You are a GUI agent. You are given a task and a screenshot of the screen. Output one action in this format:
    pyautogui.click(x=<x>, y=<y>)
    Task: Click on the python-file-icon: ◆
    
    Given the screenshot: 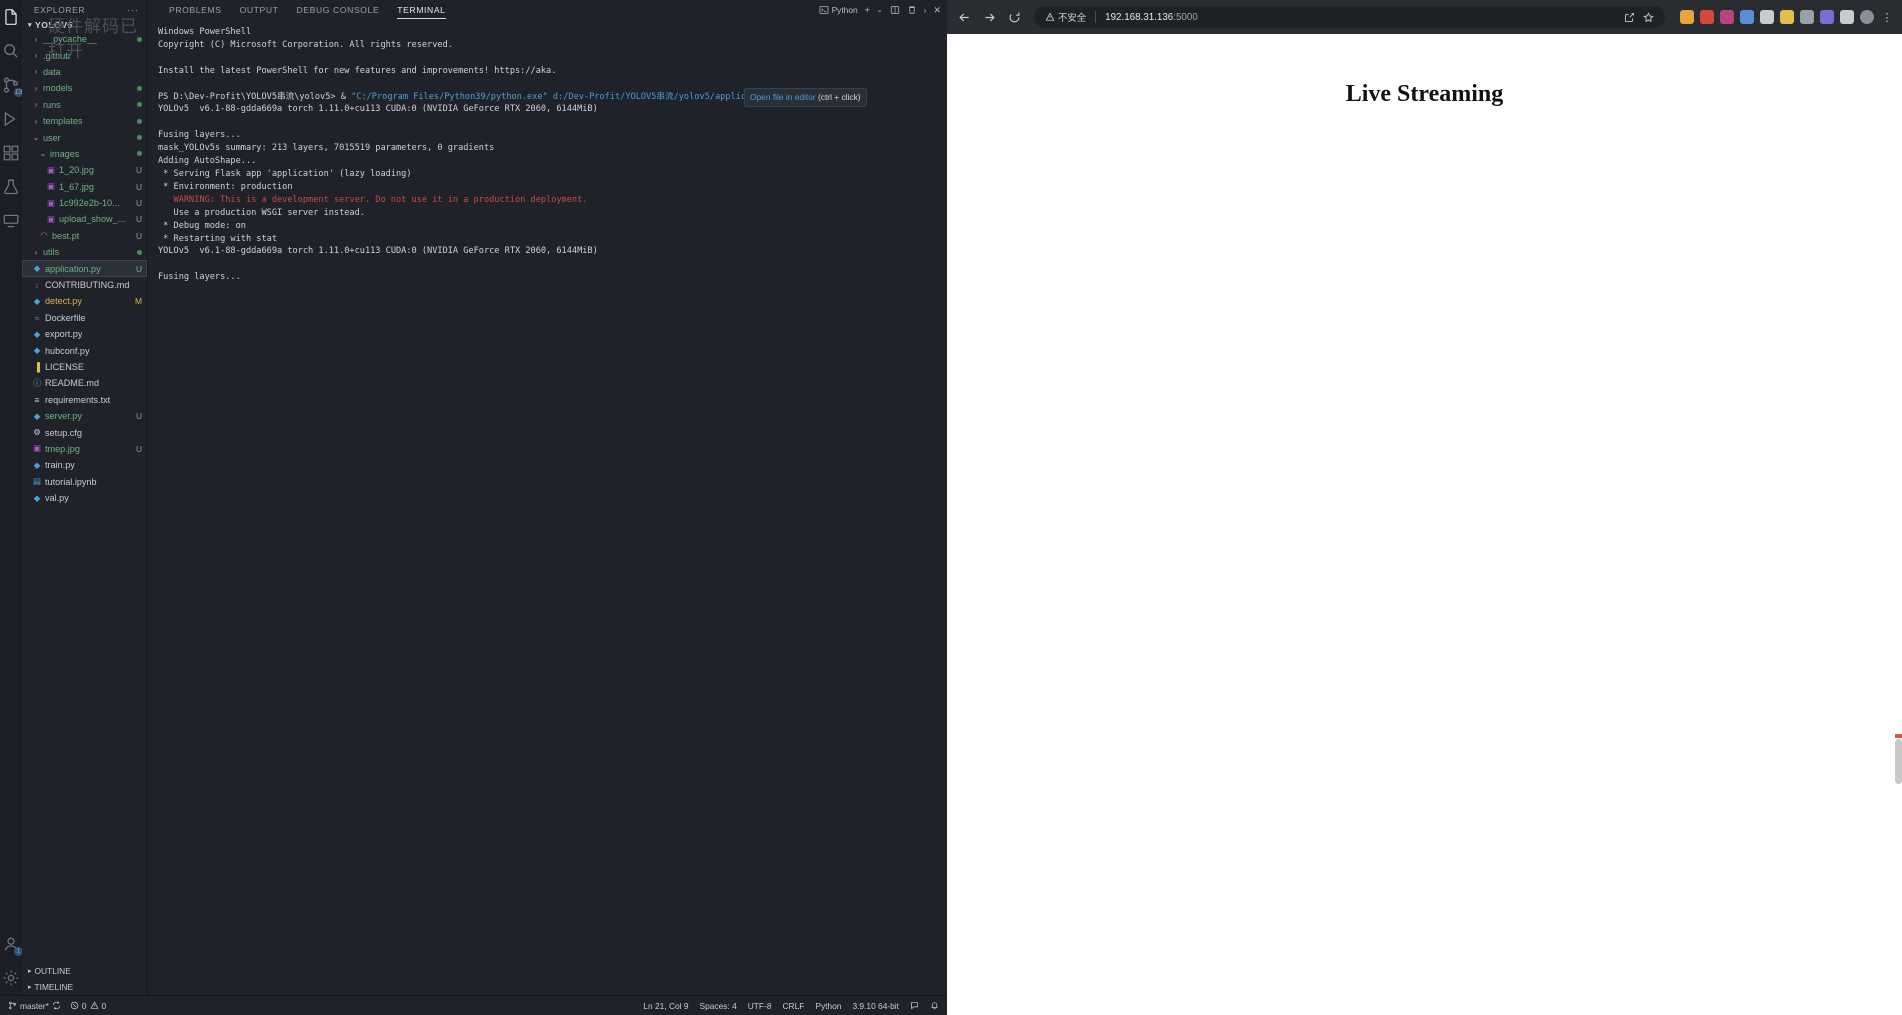 What is the action you would take?
    pyautogui.click(x=37, y=268)
    